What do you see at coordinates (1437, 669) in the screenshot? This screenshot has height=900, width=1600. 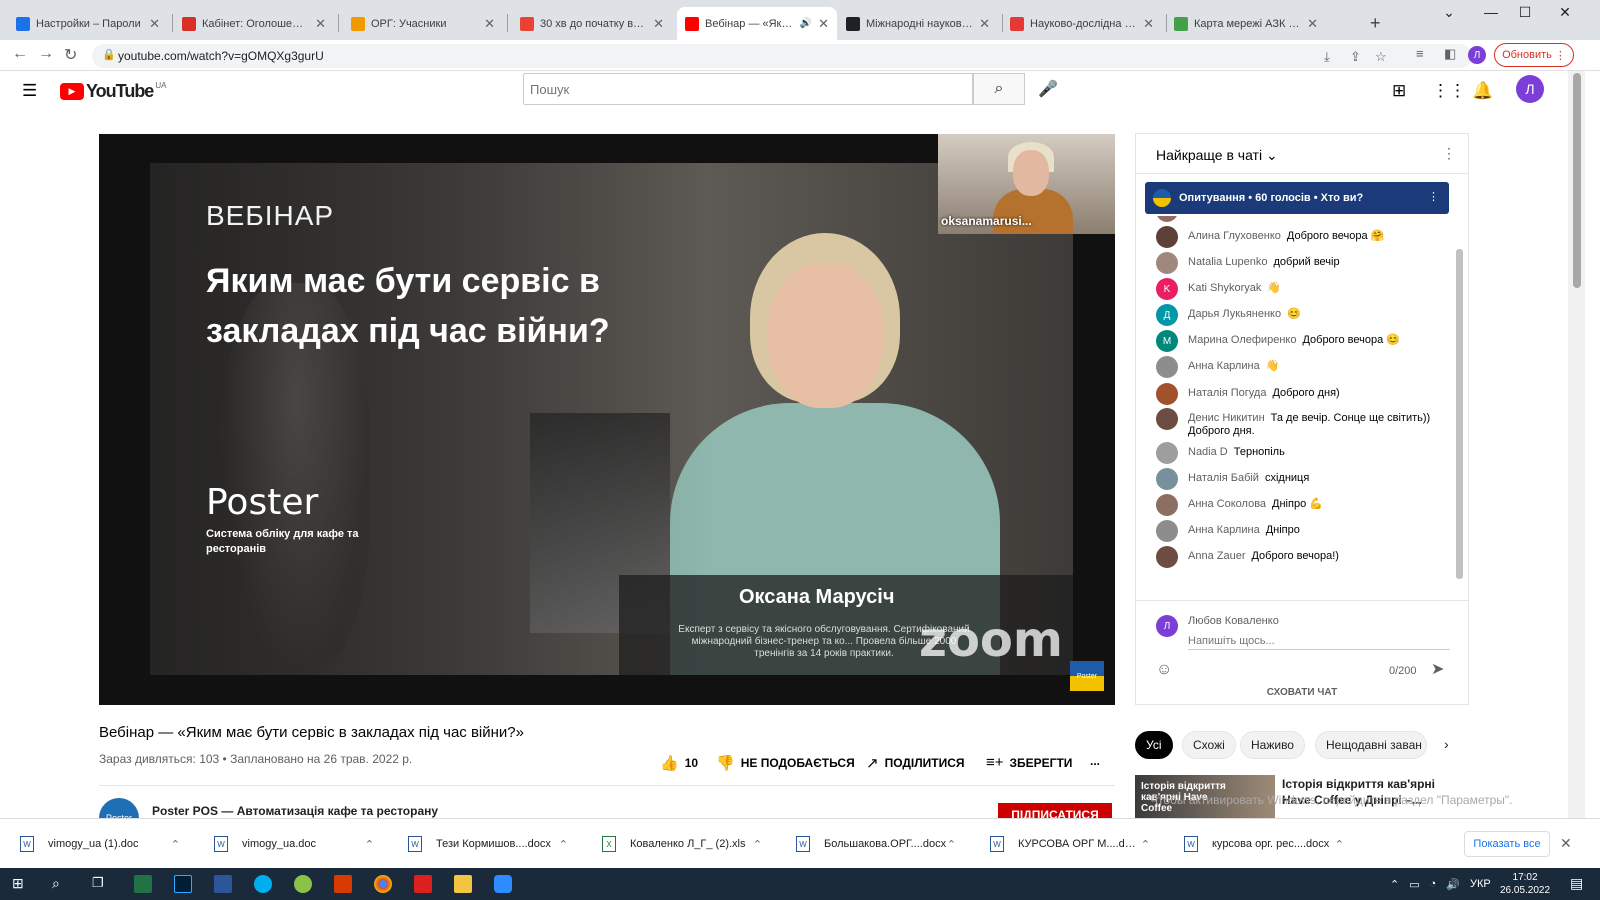 I see `send-icon: ➤` at bounding box center [1437, 669].